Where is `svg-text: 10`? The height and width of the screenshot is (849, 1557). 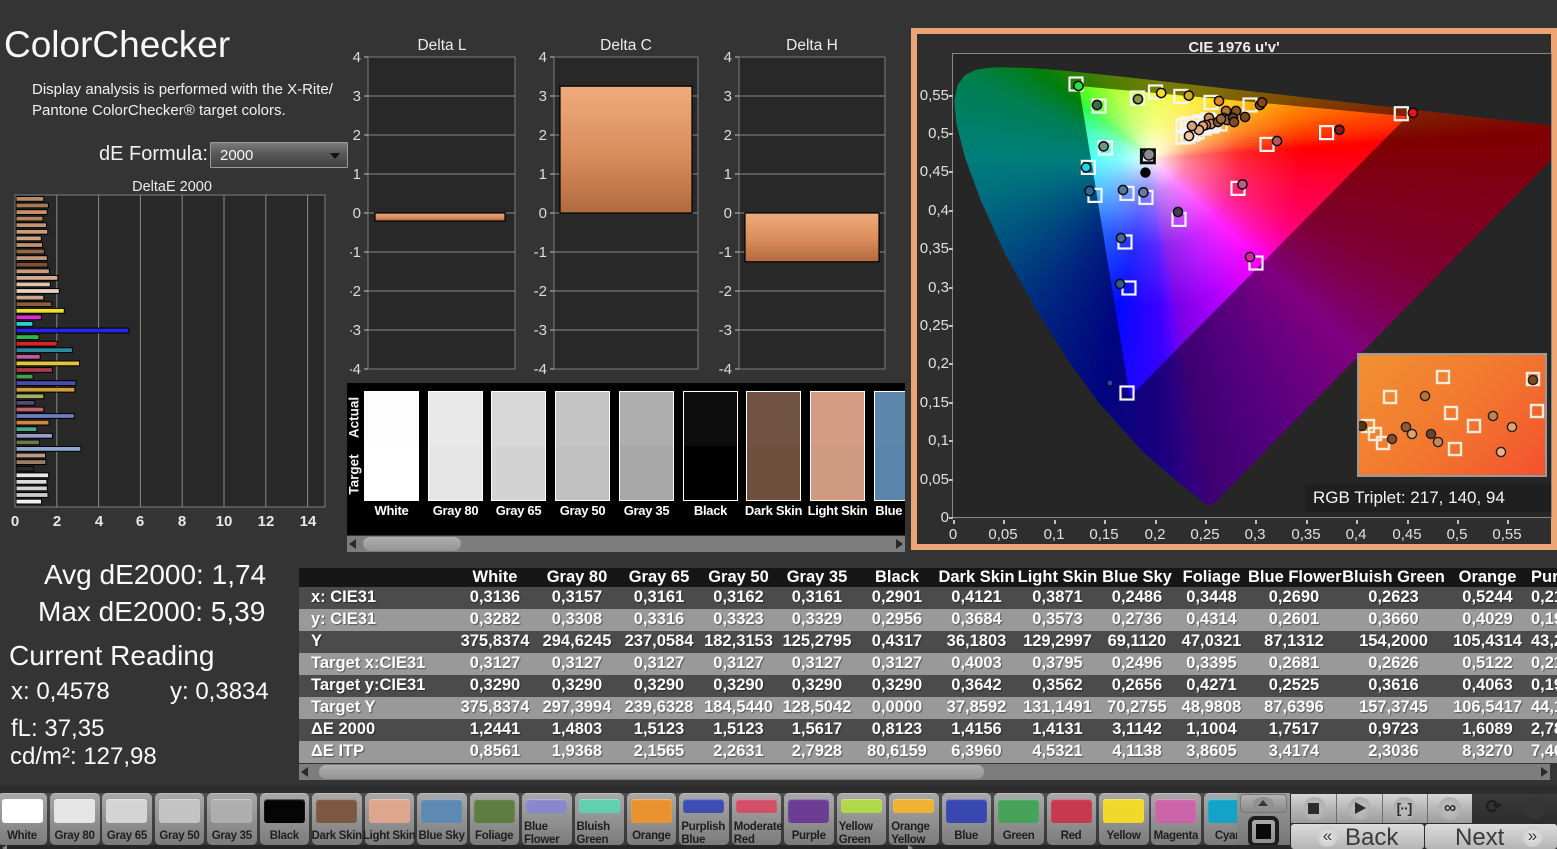 svg-text: 10 is located at coordinates (224, 521).